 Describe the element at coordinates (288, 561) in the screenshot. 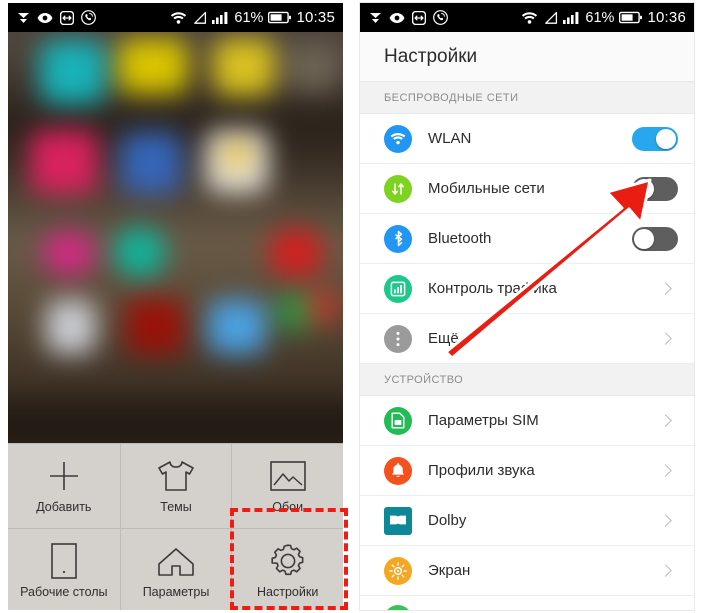

I see `gear-icon` at that location.